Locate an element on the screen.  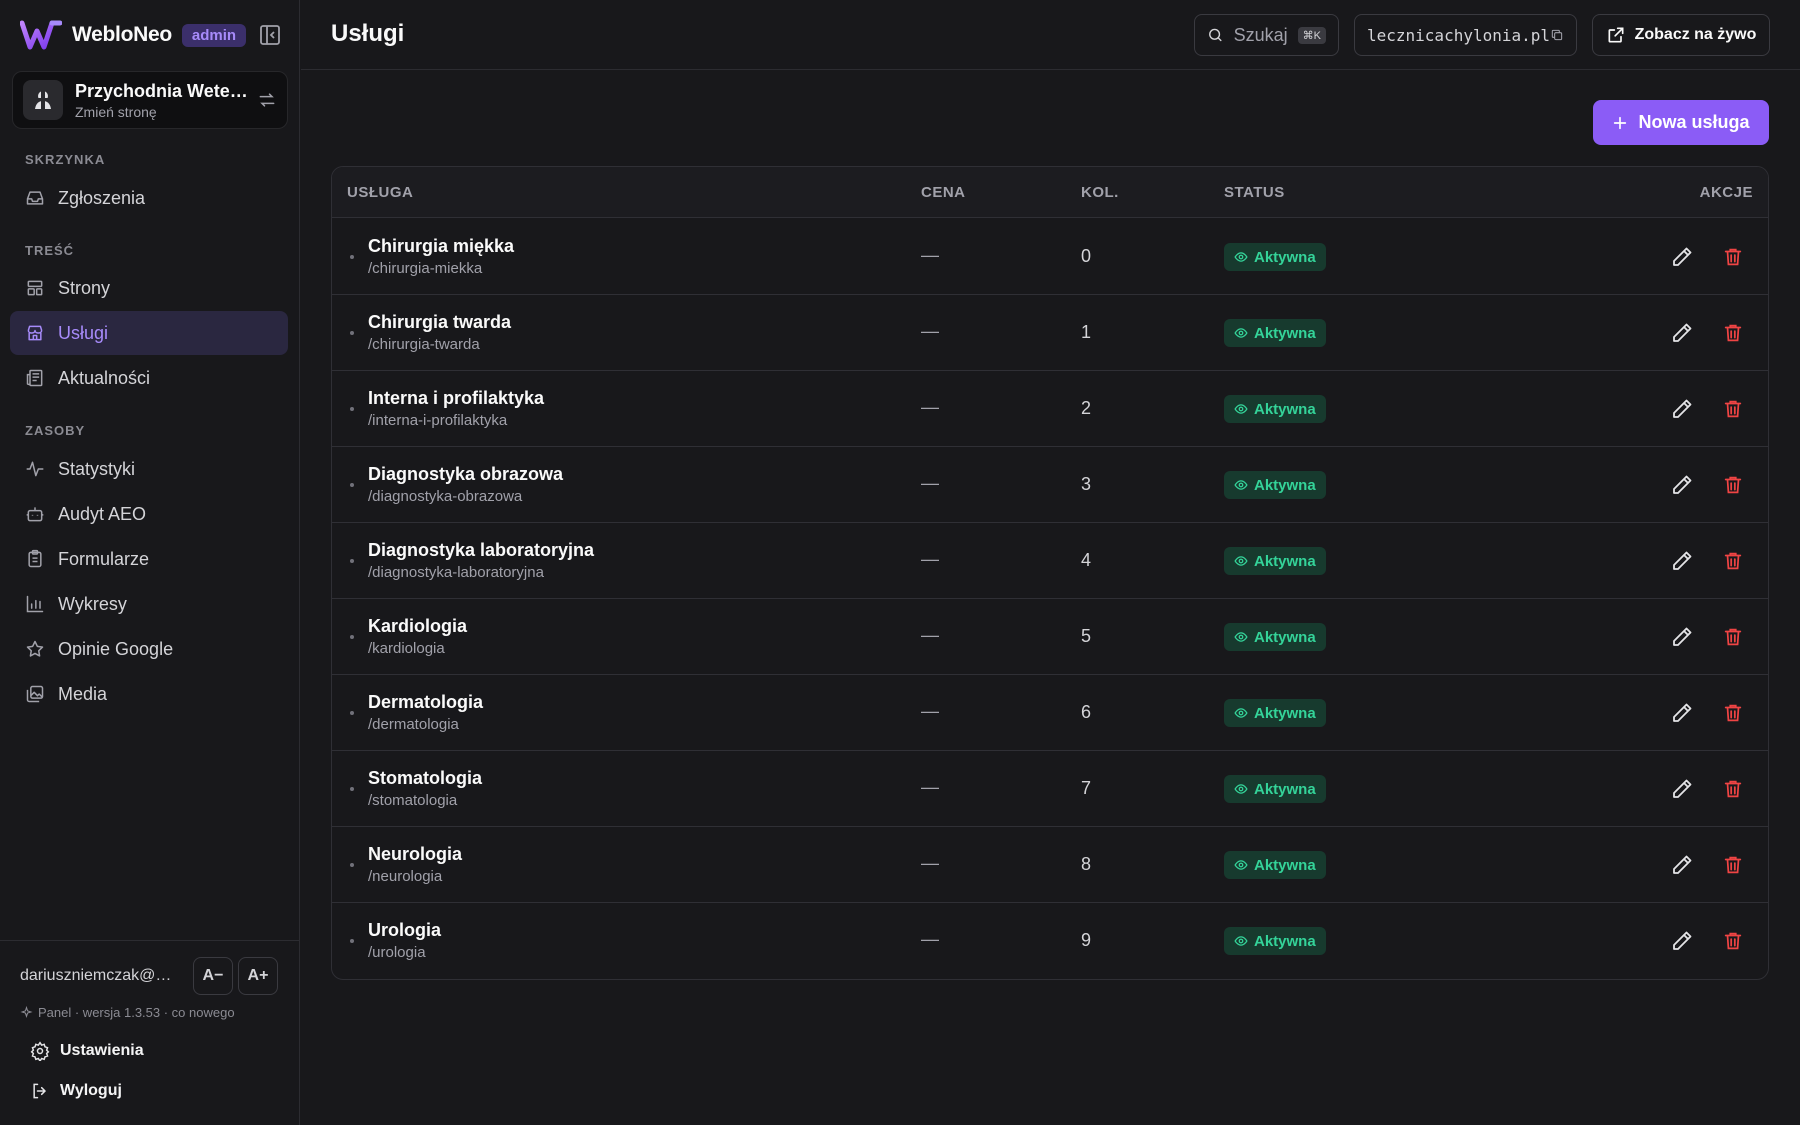
service-name: Kardiologia is located at coordinates (417, 626).